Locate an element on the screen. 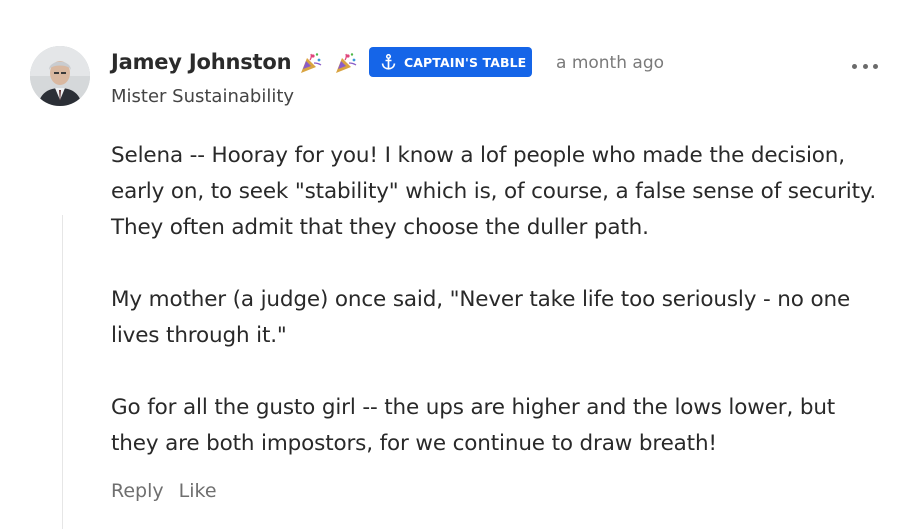 This screenshot has height=529, width=913. timestamp: a month ago is located at coordinates (610, 63).